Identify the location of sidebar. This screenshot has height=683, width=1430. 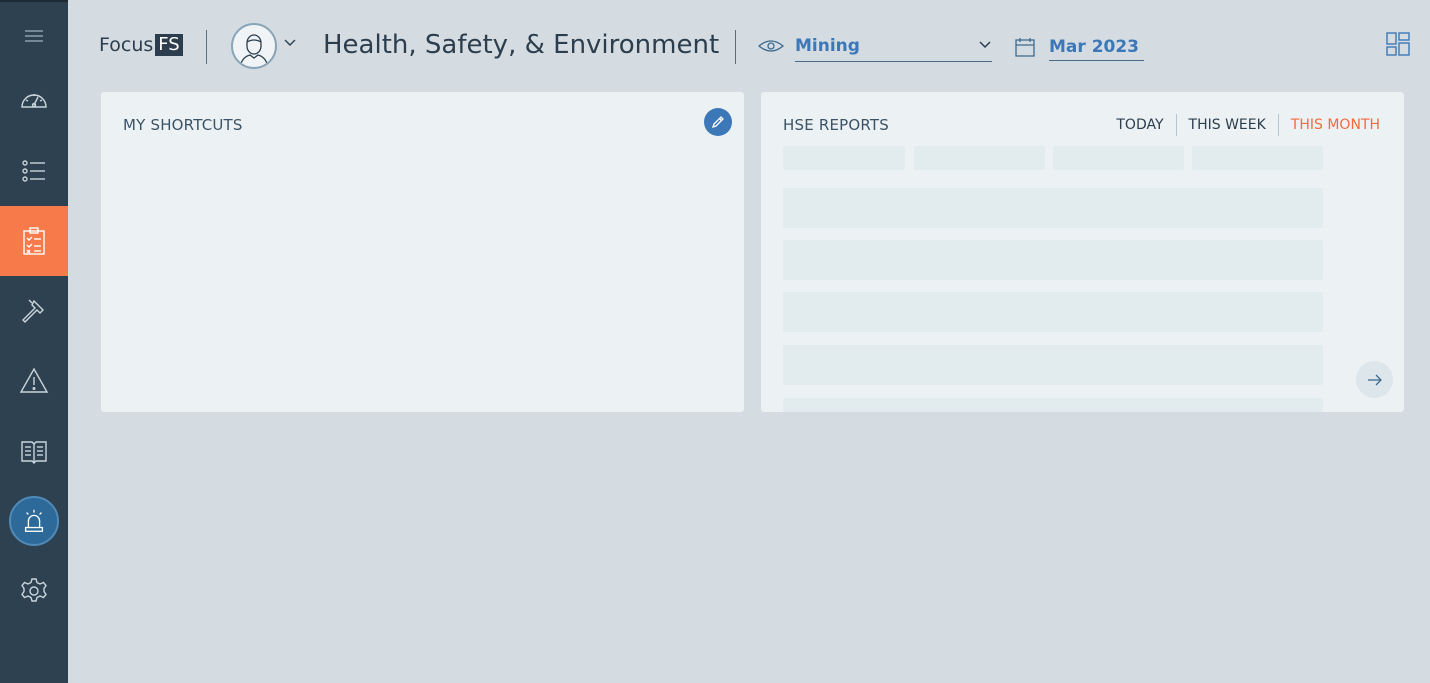
(34, 341).